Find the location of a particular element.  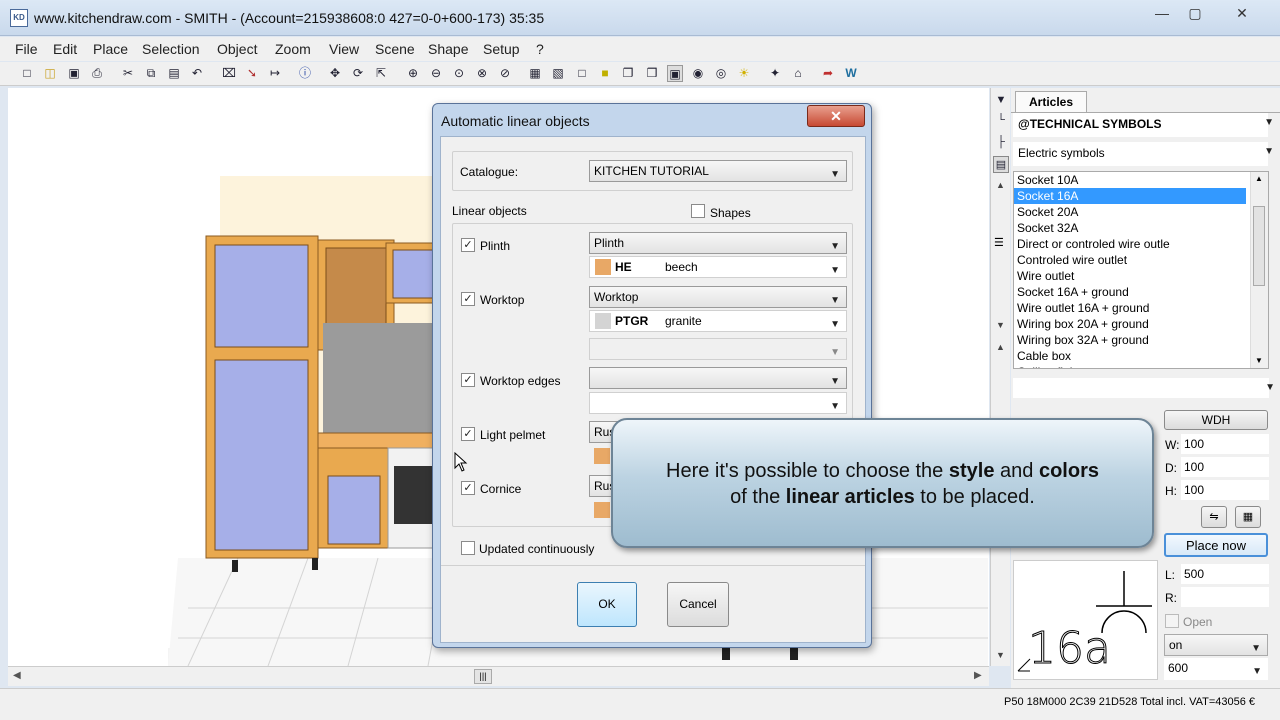

empty-select: ▼ is located at coordinates (1144, 388).